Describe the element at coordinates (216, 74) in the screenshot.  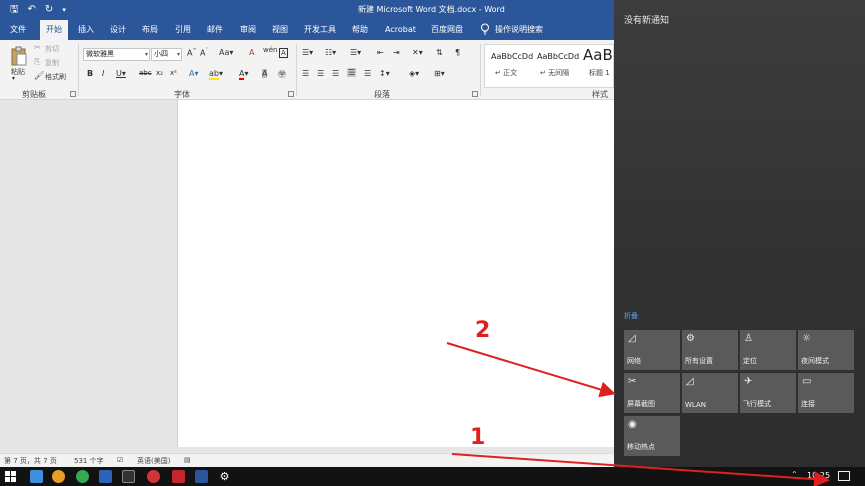
I see `highlight-icon: ab▾` at that location.